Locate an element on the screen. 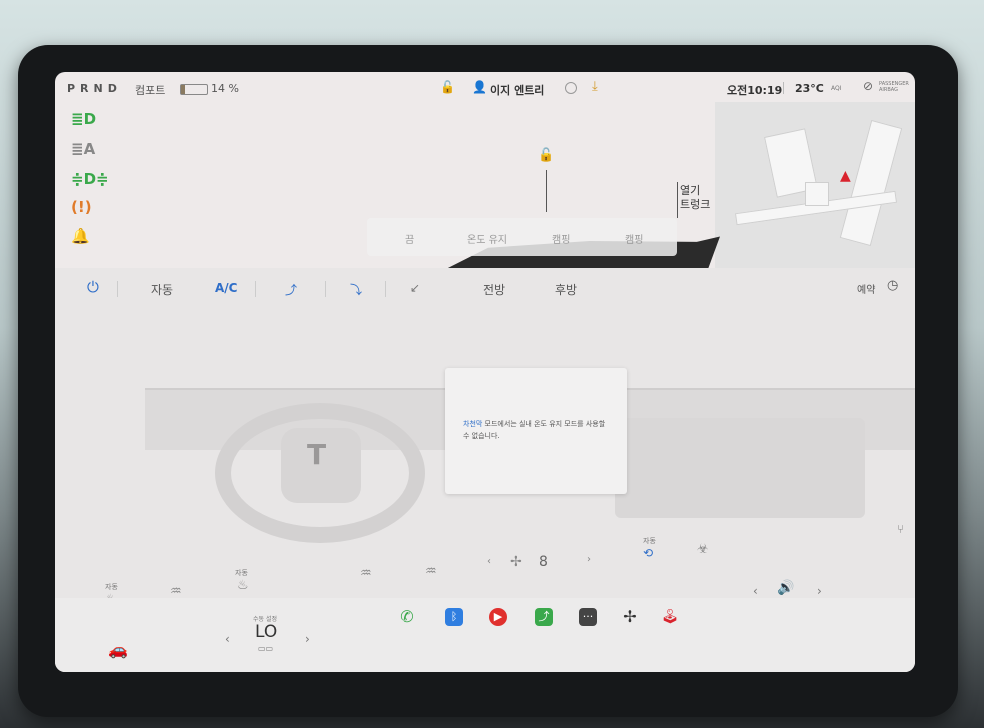  unlock-icon: 🔓 is located at coordinates (447, 87).